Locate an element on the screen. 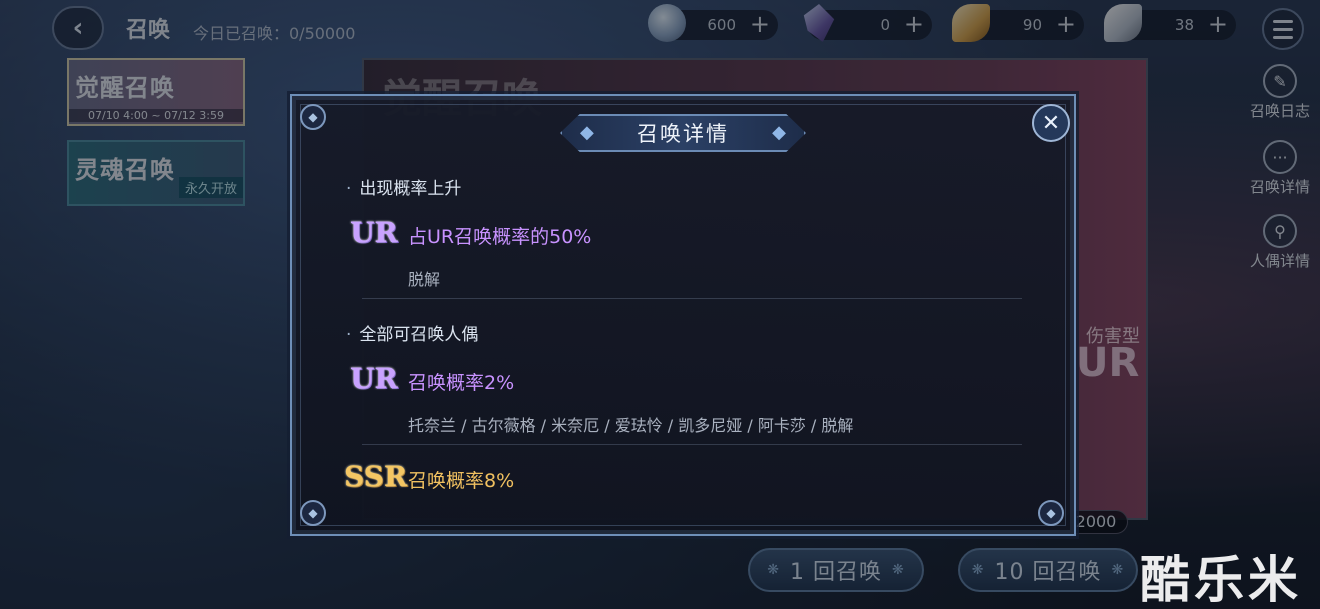 This screenshot has height=609, width=1320. rateup-rate-text: 占UR召唤概率的50% is located at coordinates (500, 237).